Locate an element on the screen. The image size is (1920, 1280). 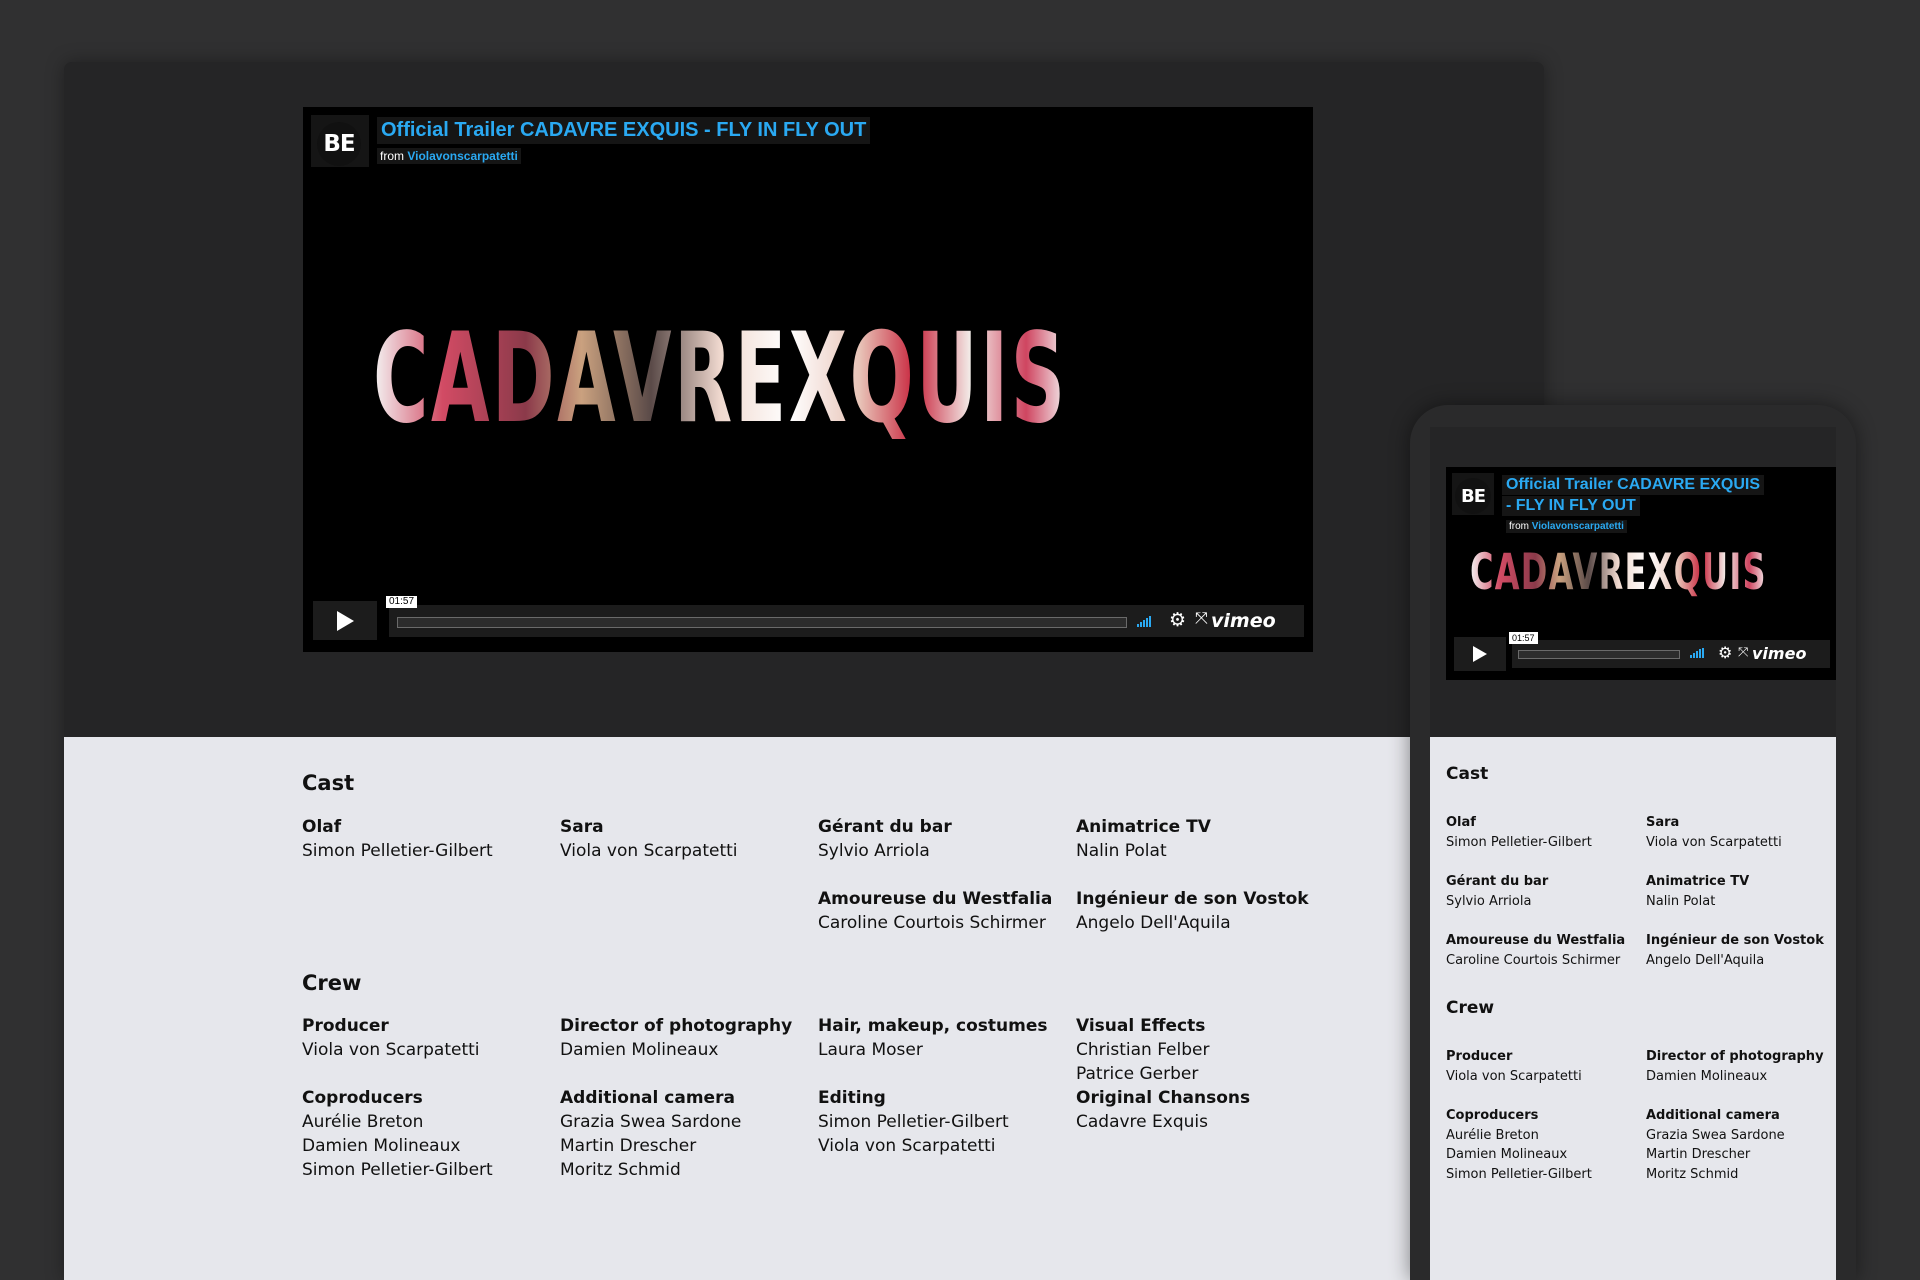
crew-role: Visual Effects is located at coordinates (1141, 1026).